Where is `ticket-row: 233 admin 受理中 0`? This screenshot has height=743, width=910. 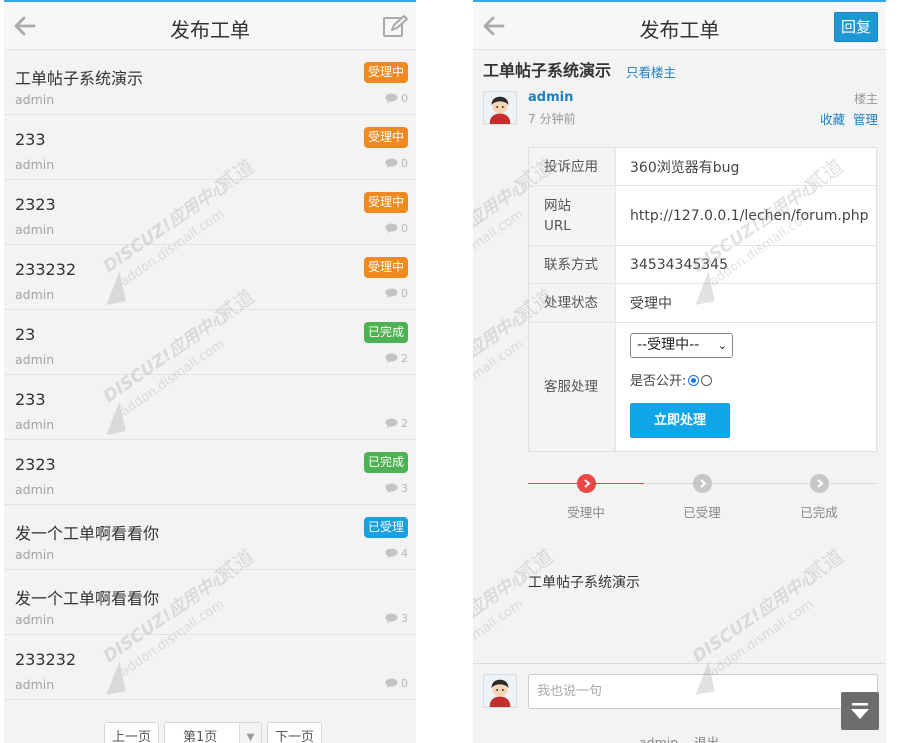
ticket-row: 233 admin 受理中 0 is located at coordinates (210, 147).